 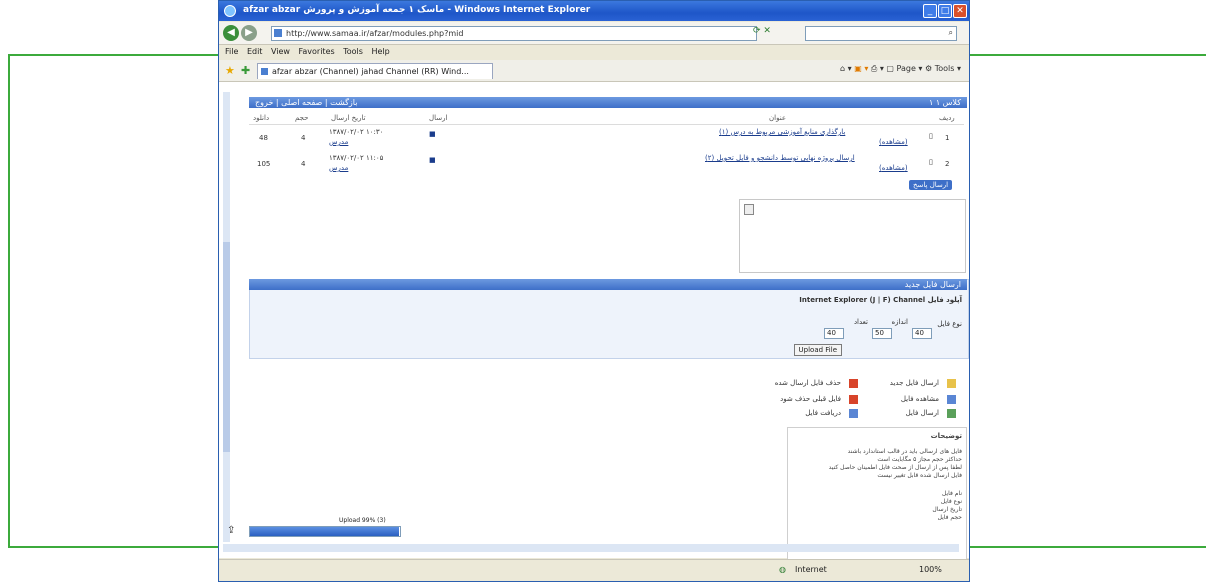 What do you see at coordinates (1088, 55) in the screenshot?
I see `frame-line-top-right` at bounding box center [1088, 55].